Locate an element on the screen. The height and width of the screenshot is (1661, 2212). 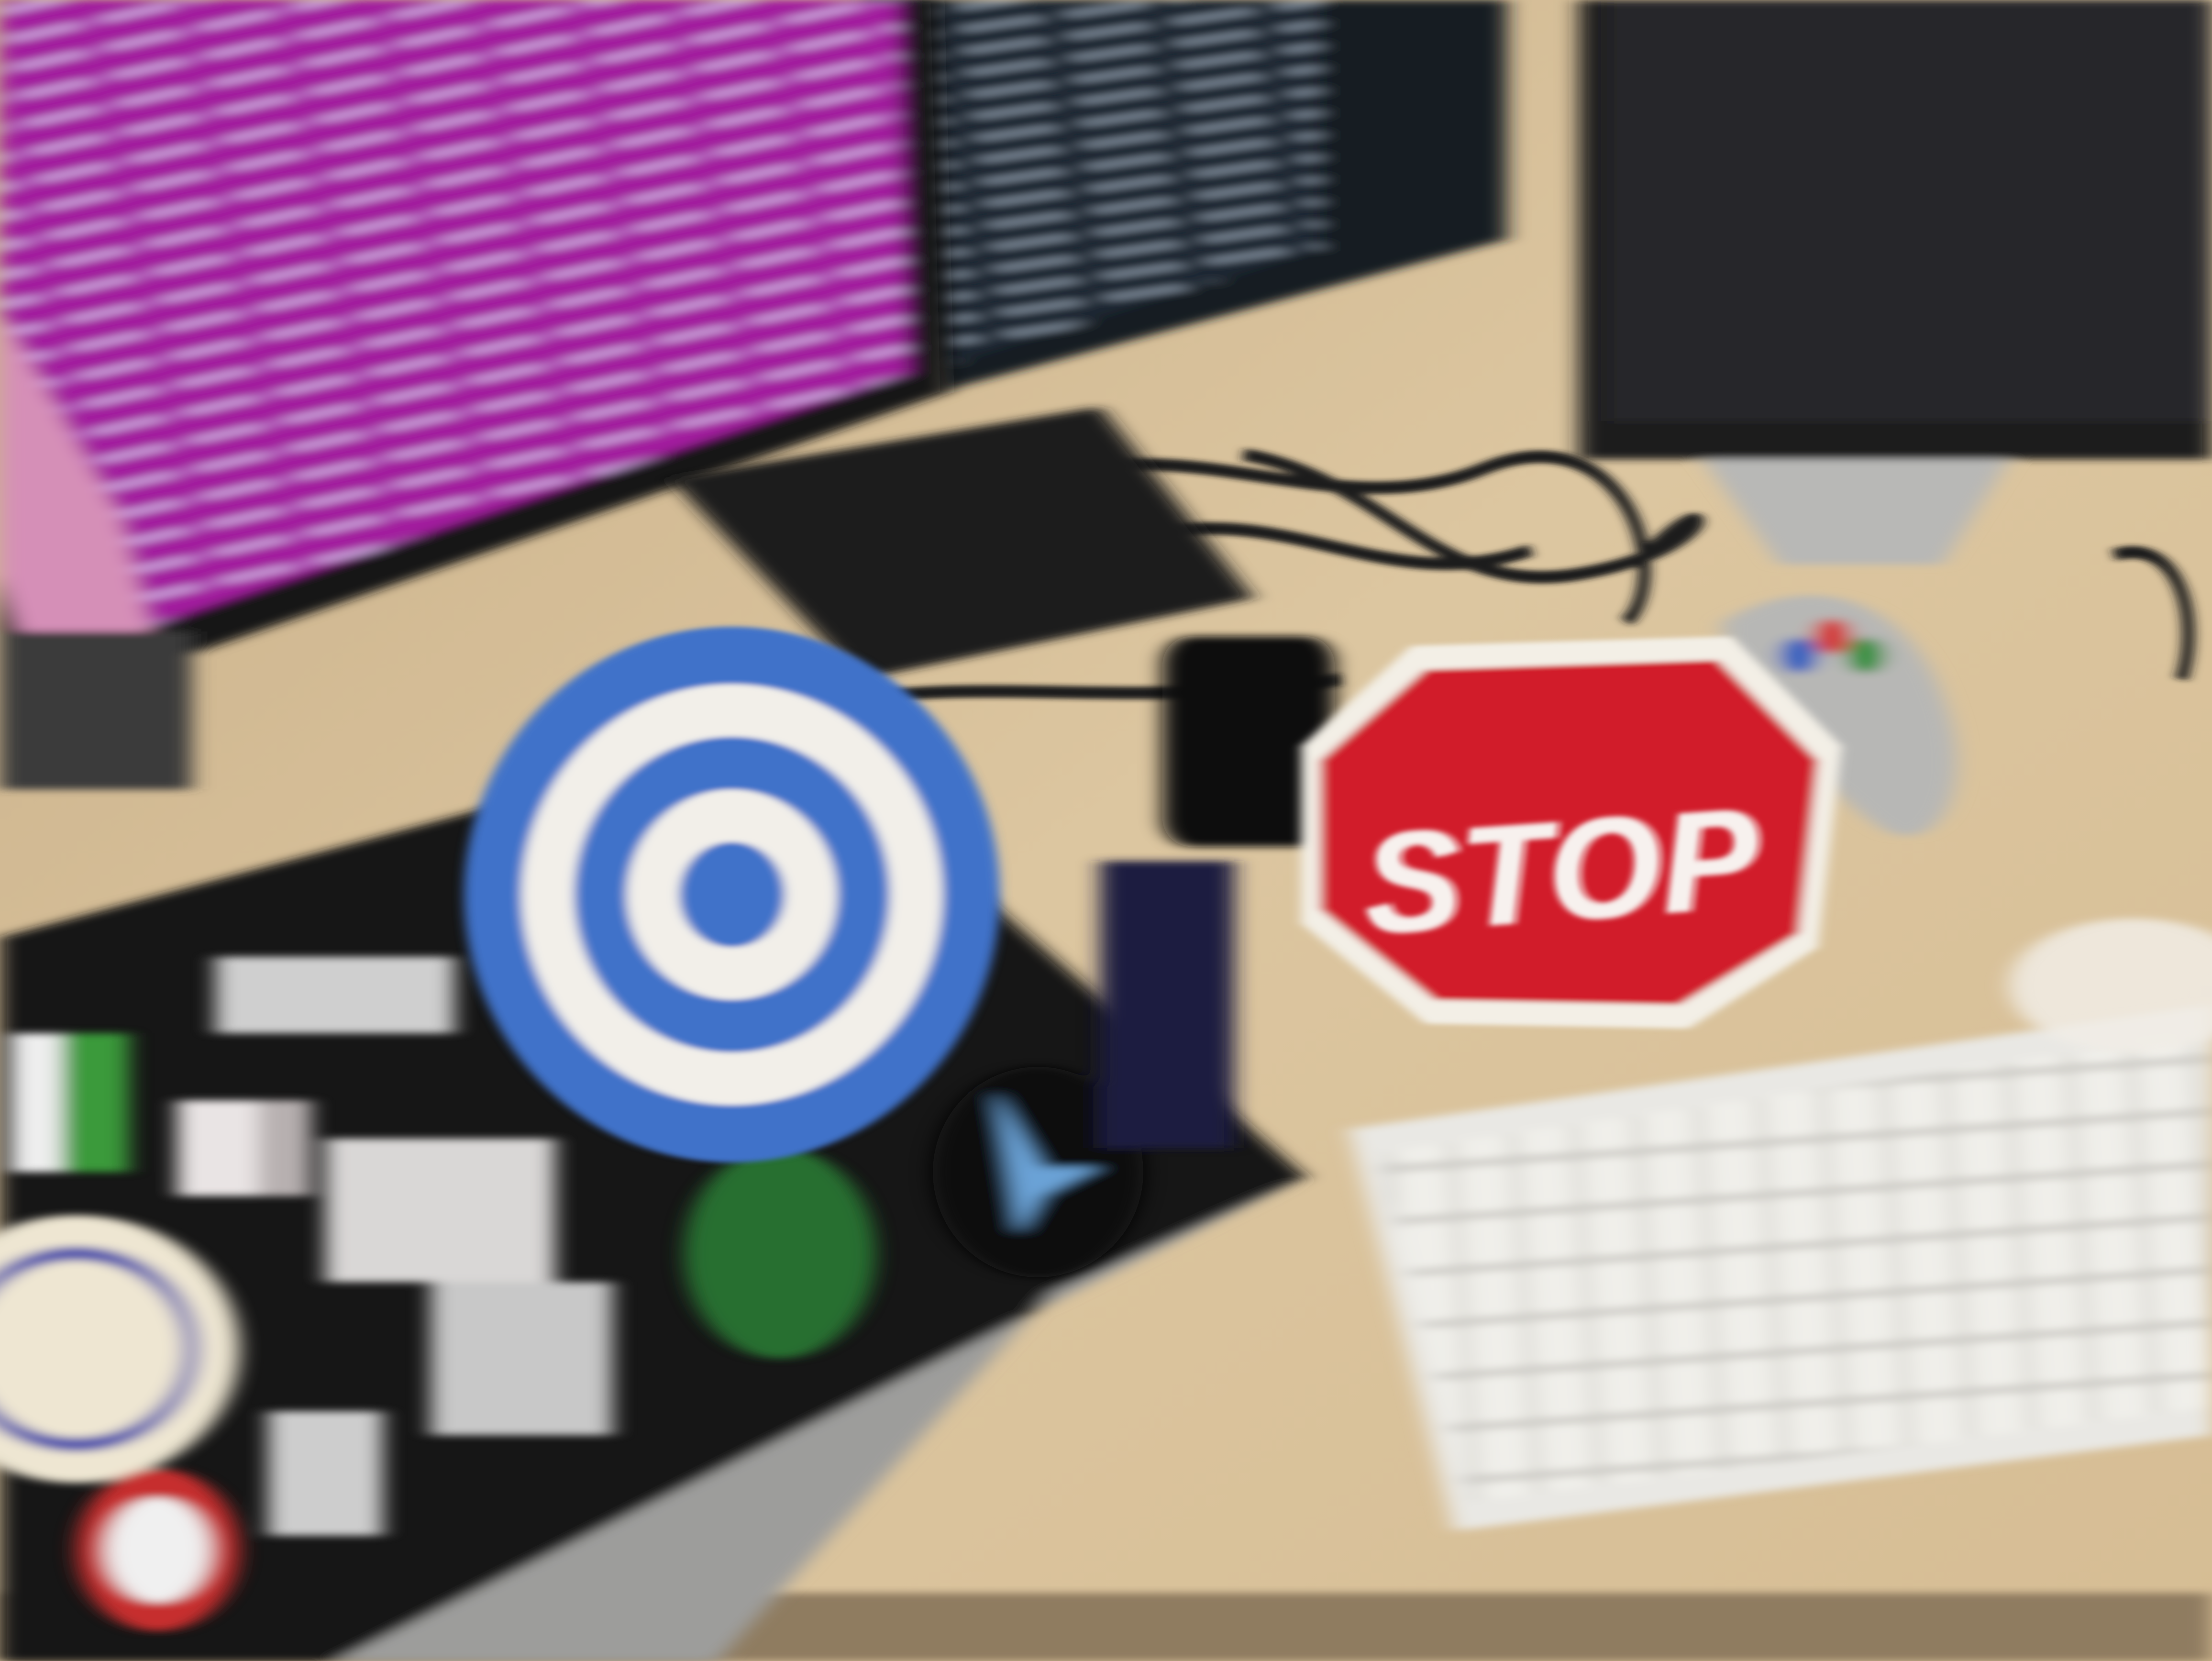
target-sticker is located at coordinates (732, 895).